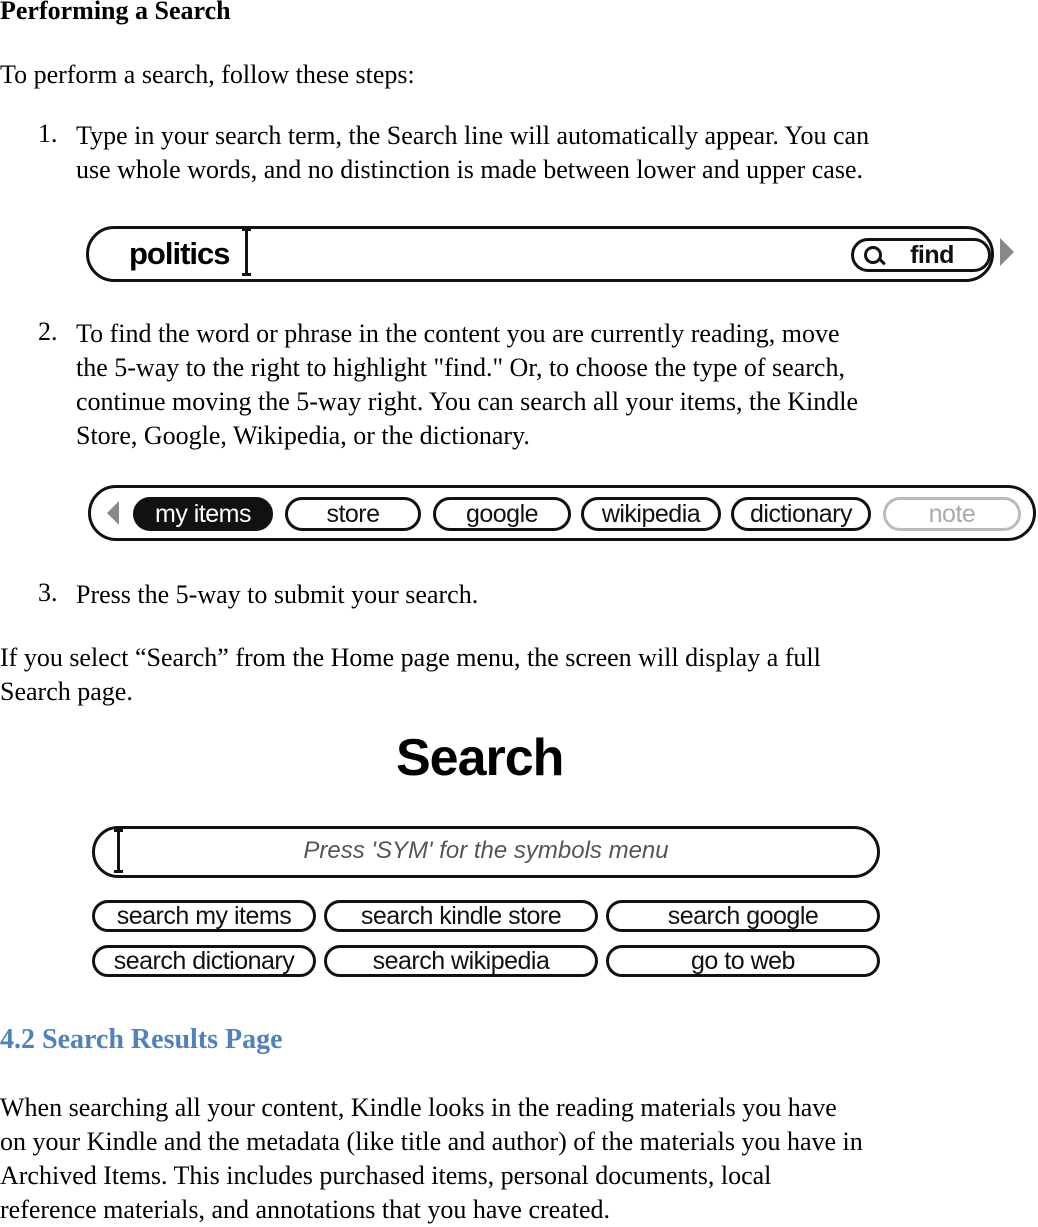 This screenshot has width=1038, height=1227. Describe the element at coordinates (204, 916) in the screenshot. I see `search-my-items-button: search my items` at that location.